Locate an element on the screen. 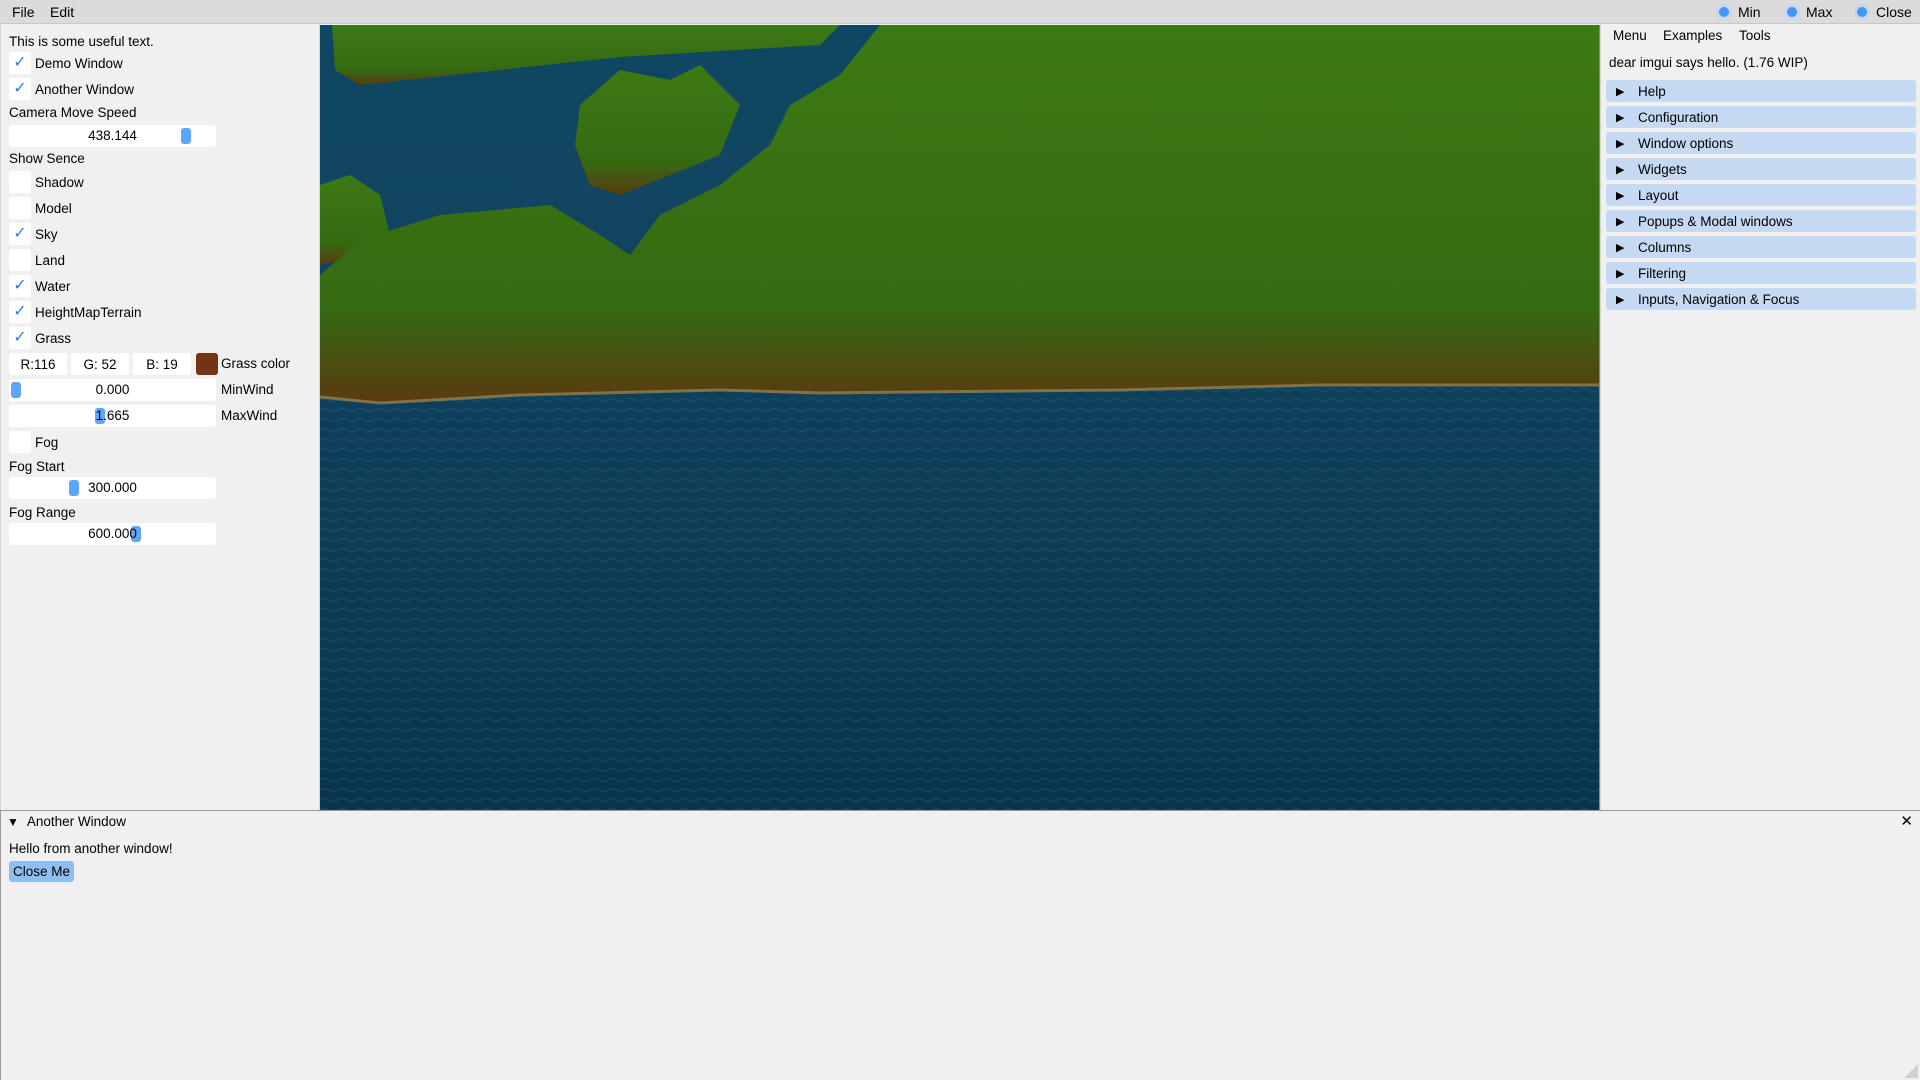 The height and width of the screenshot is (1080, 1920). fog-range-slider: 600.000 is located at coordinates (112, 534).